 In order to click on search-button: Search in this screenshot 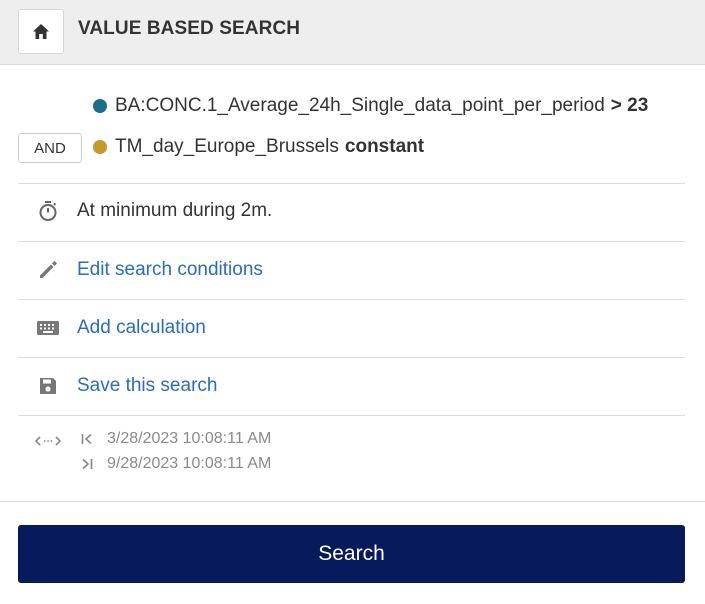, I will do `click(351, 554)`.